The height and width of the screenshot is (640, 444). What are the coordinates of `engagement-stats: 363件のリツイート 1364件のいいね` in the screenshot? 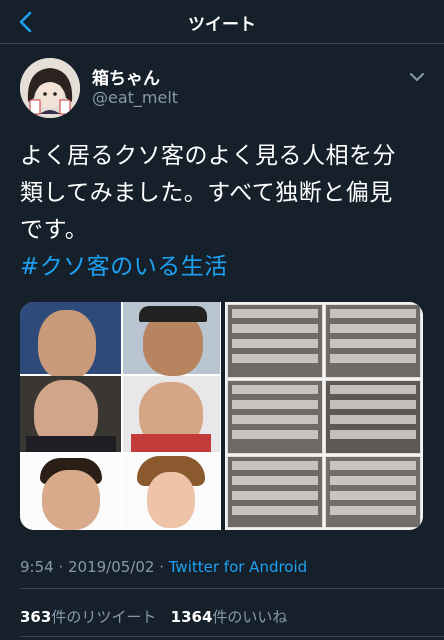 It's located at (153, 616).